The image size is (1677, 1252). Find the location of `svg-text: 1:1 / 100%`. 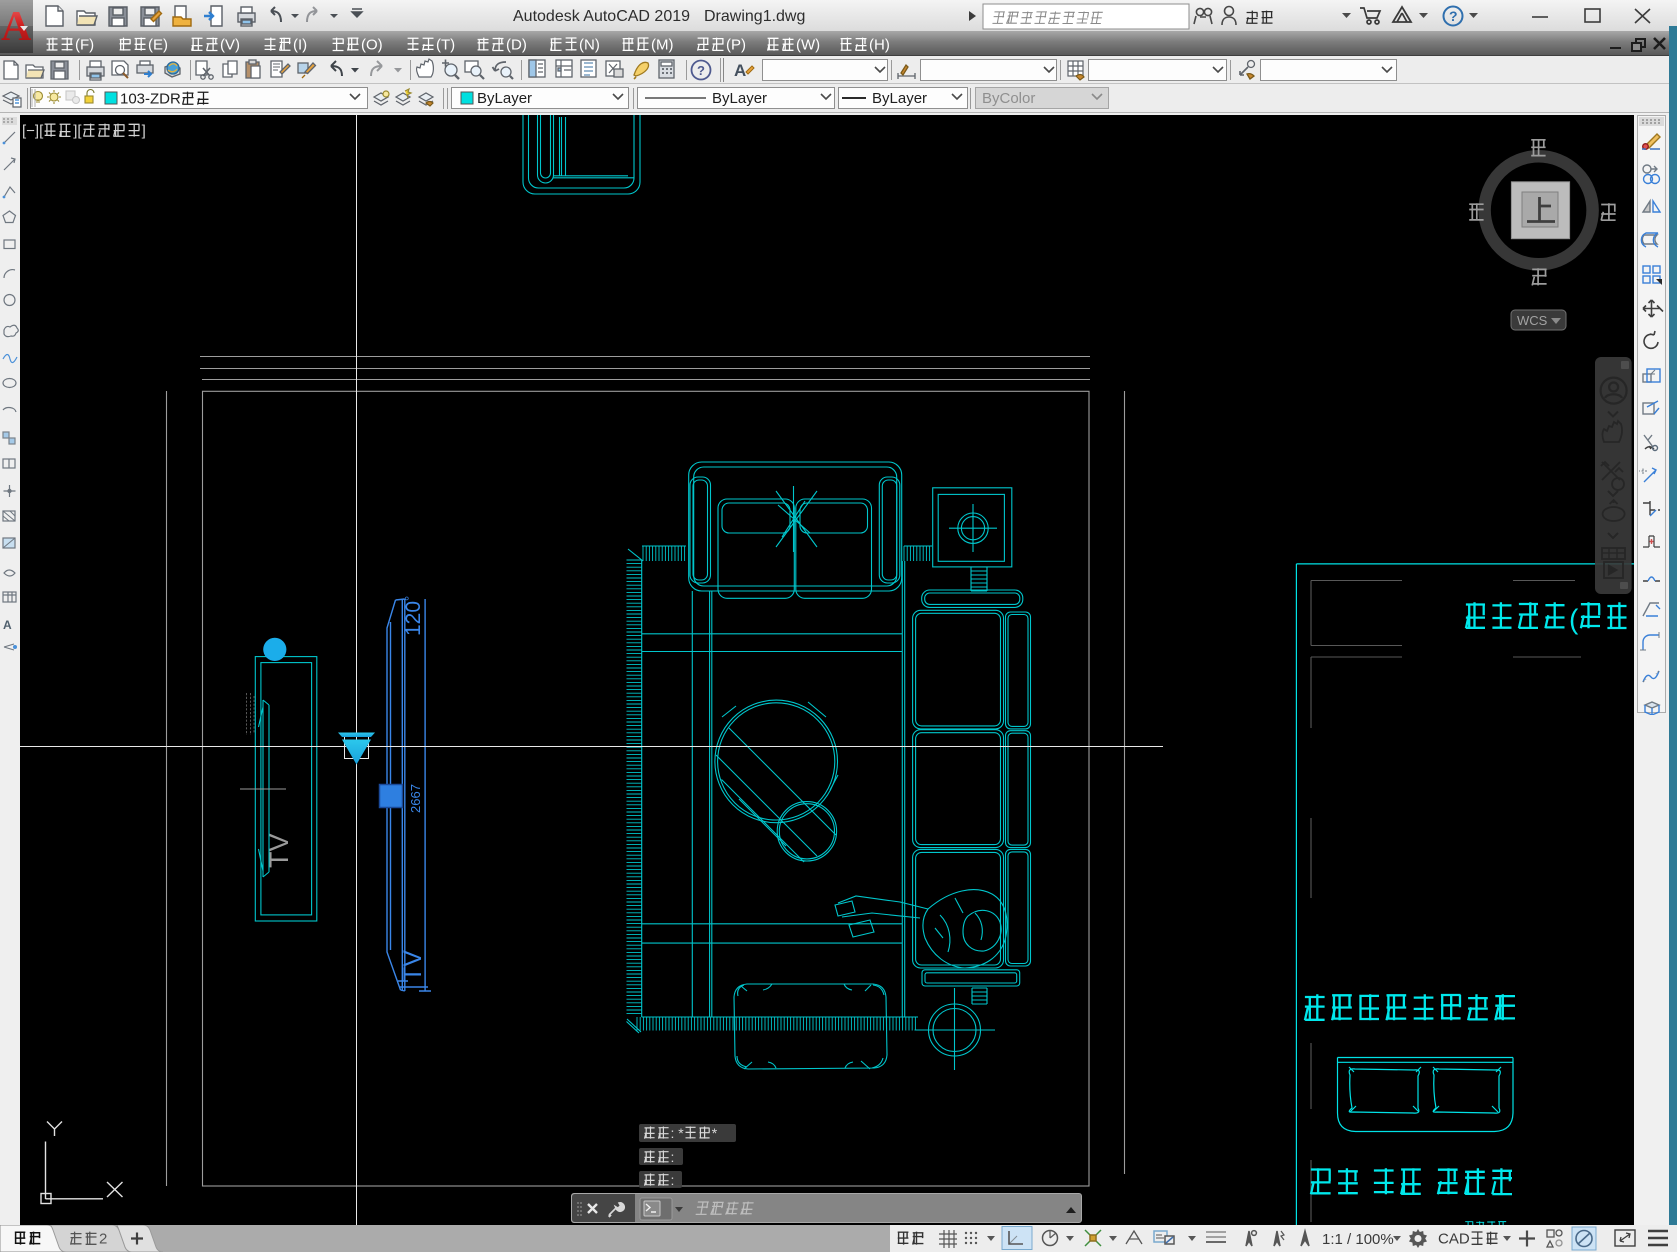

svg-text: 1:1 / 100% is located at coordinates (1358, 1239).